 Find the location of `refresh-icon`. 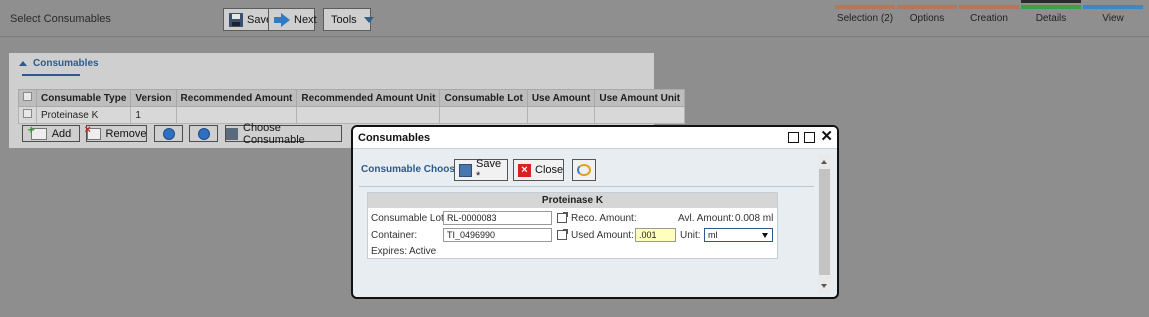

refresh-icon is located at coordinates (584, 170).